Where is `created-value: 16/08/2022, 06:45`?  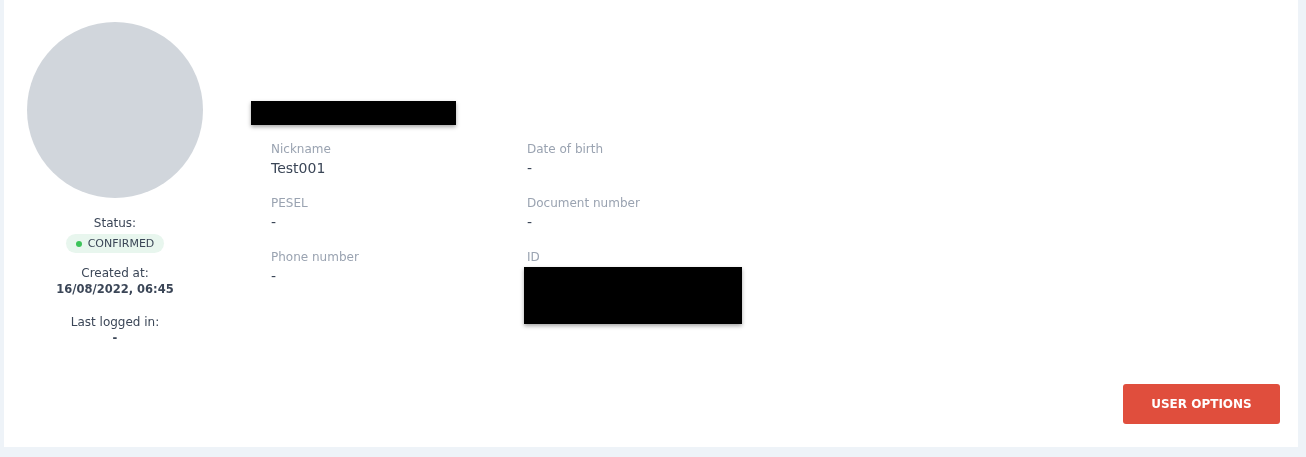
created-value: 16/08/2022, 06:45 is located at coordinates (115, 289).